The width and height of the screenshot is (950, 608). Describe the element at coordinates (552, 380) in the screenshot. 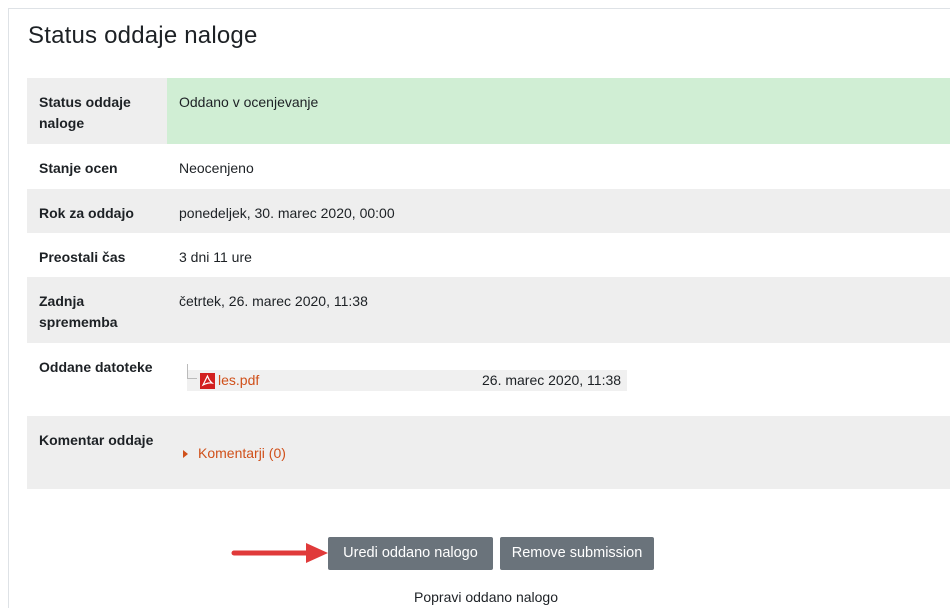

I see `file-date: 26. marec 2020, 11:38` at that location.